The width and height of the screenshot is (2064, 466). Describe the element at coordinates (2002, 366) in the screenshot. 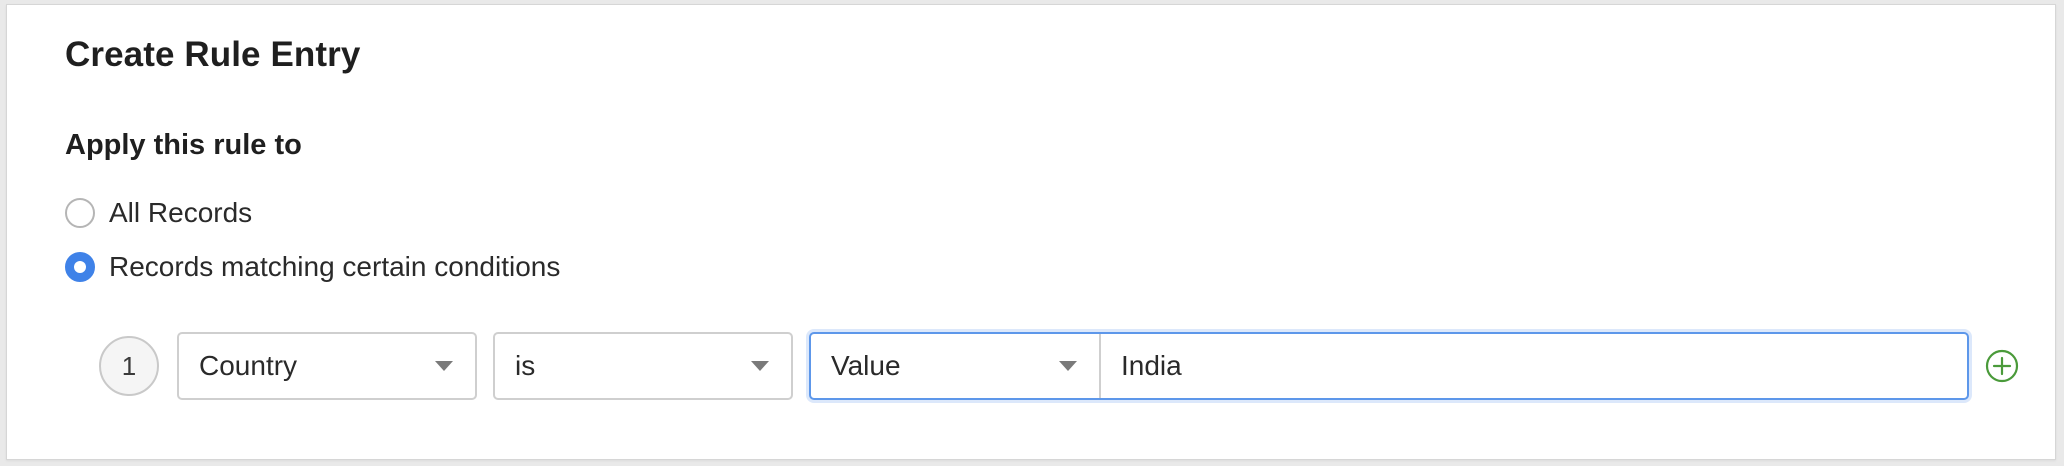

I see `plus-circle-icon` at that location.